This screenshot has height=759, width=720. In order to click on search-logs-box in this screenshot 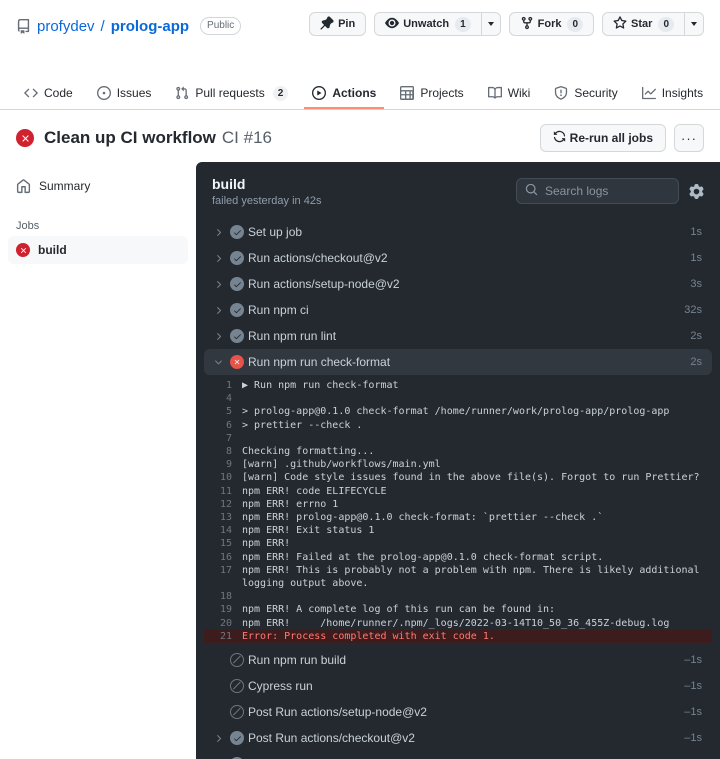, I will do `click(597, 191)`.